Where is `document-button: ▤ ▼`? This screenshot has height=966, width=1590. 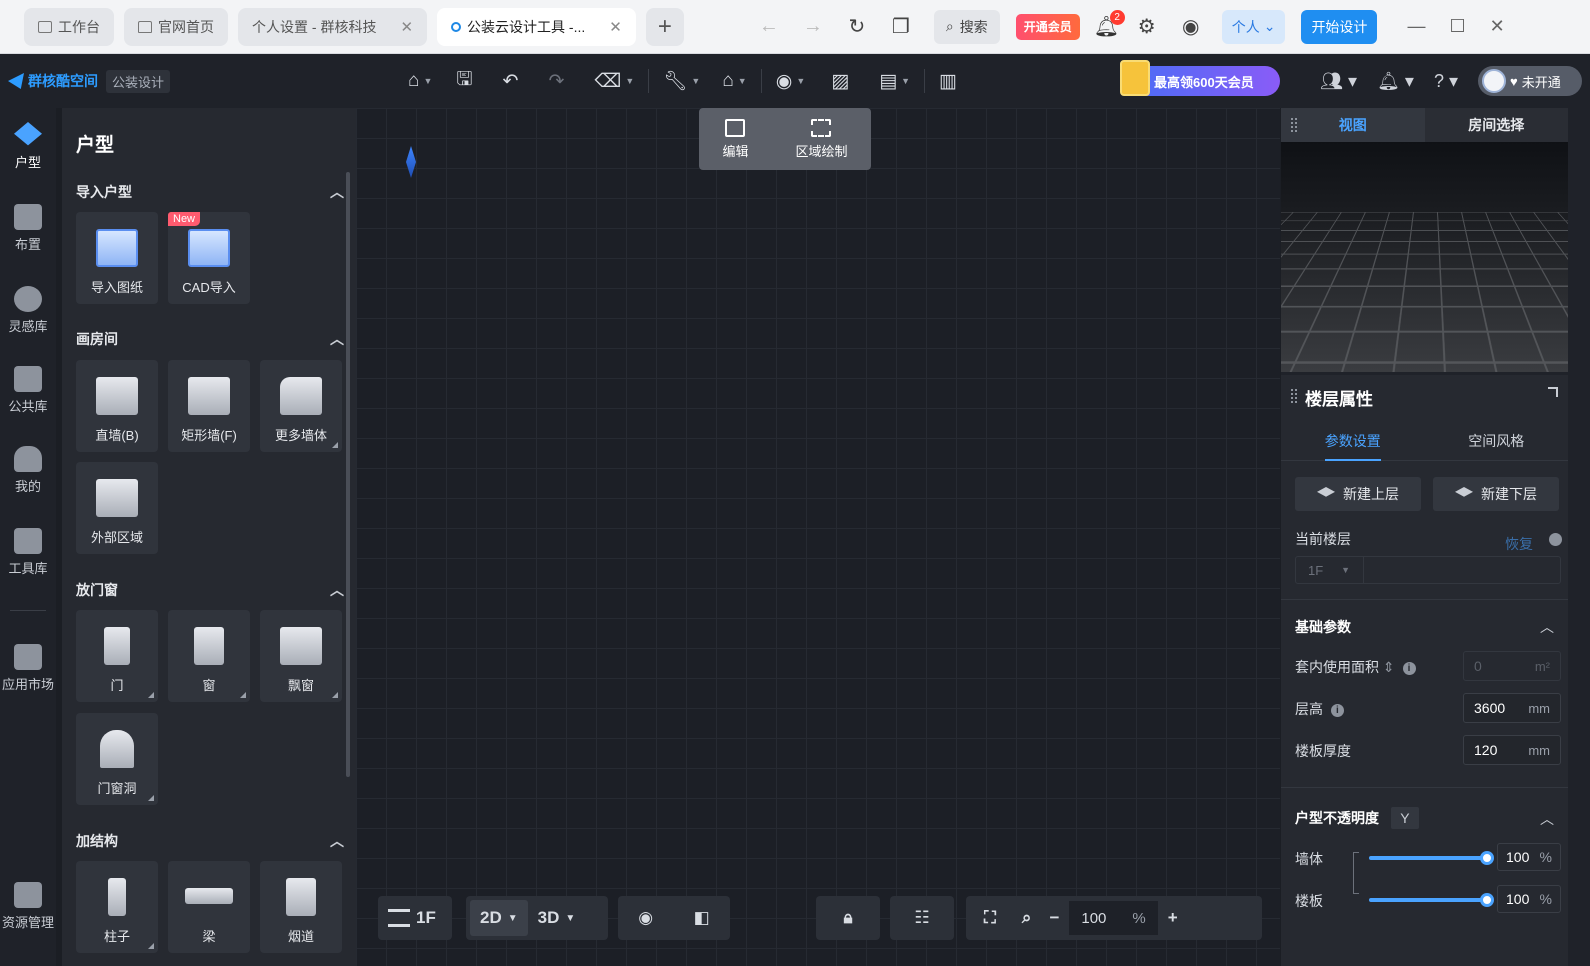 document-button: ▤ ▼ is located at coordinates (894, 81).